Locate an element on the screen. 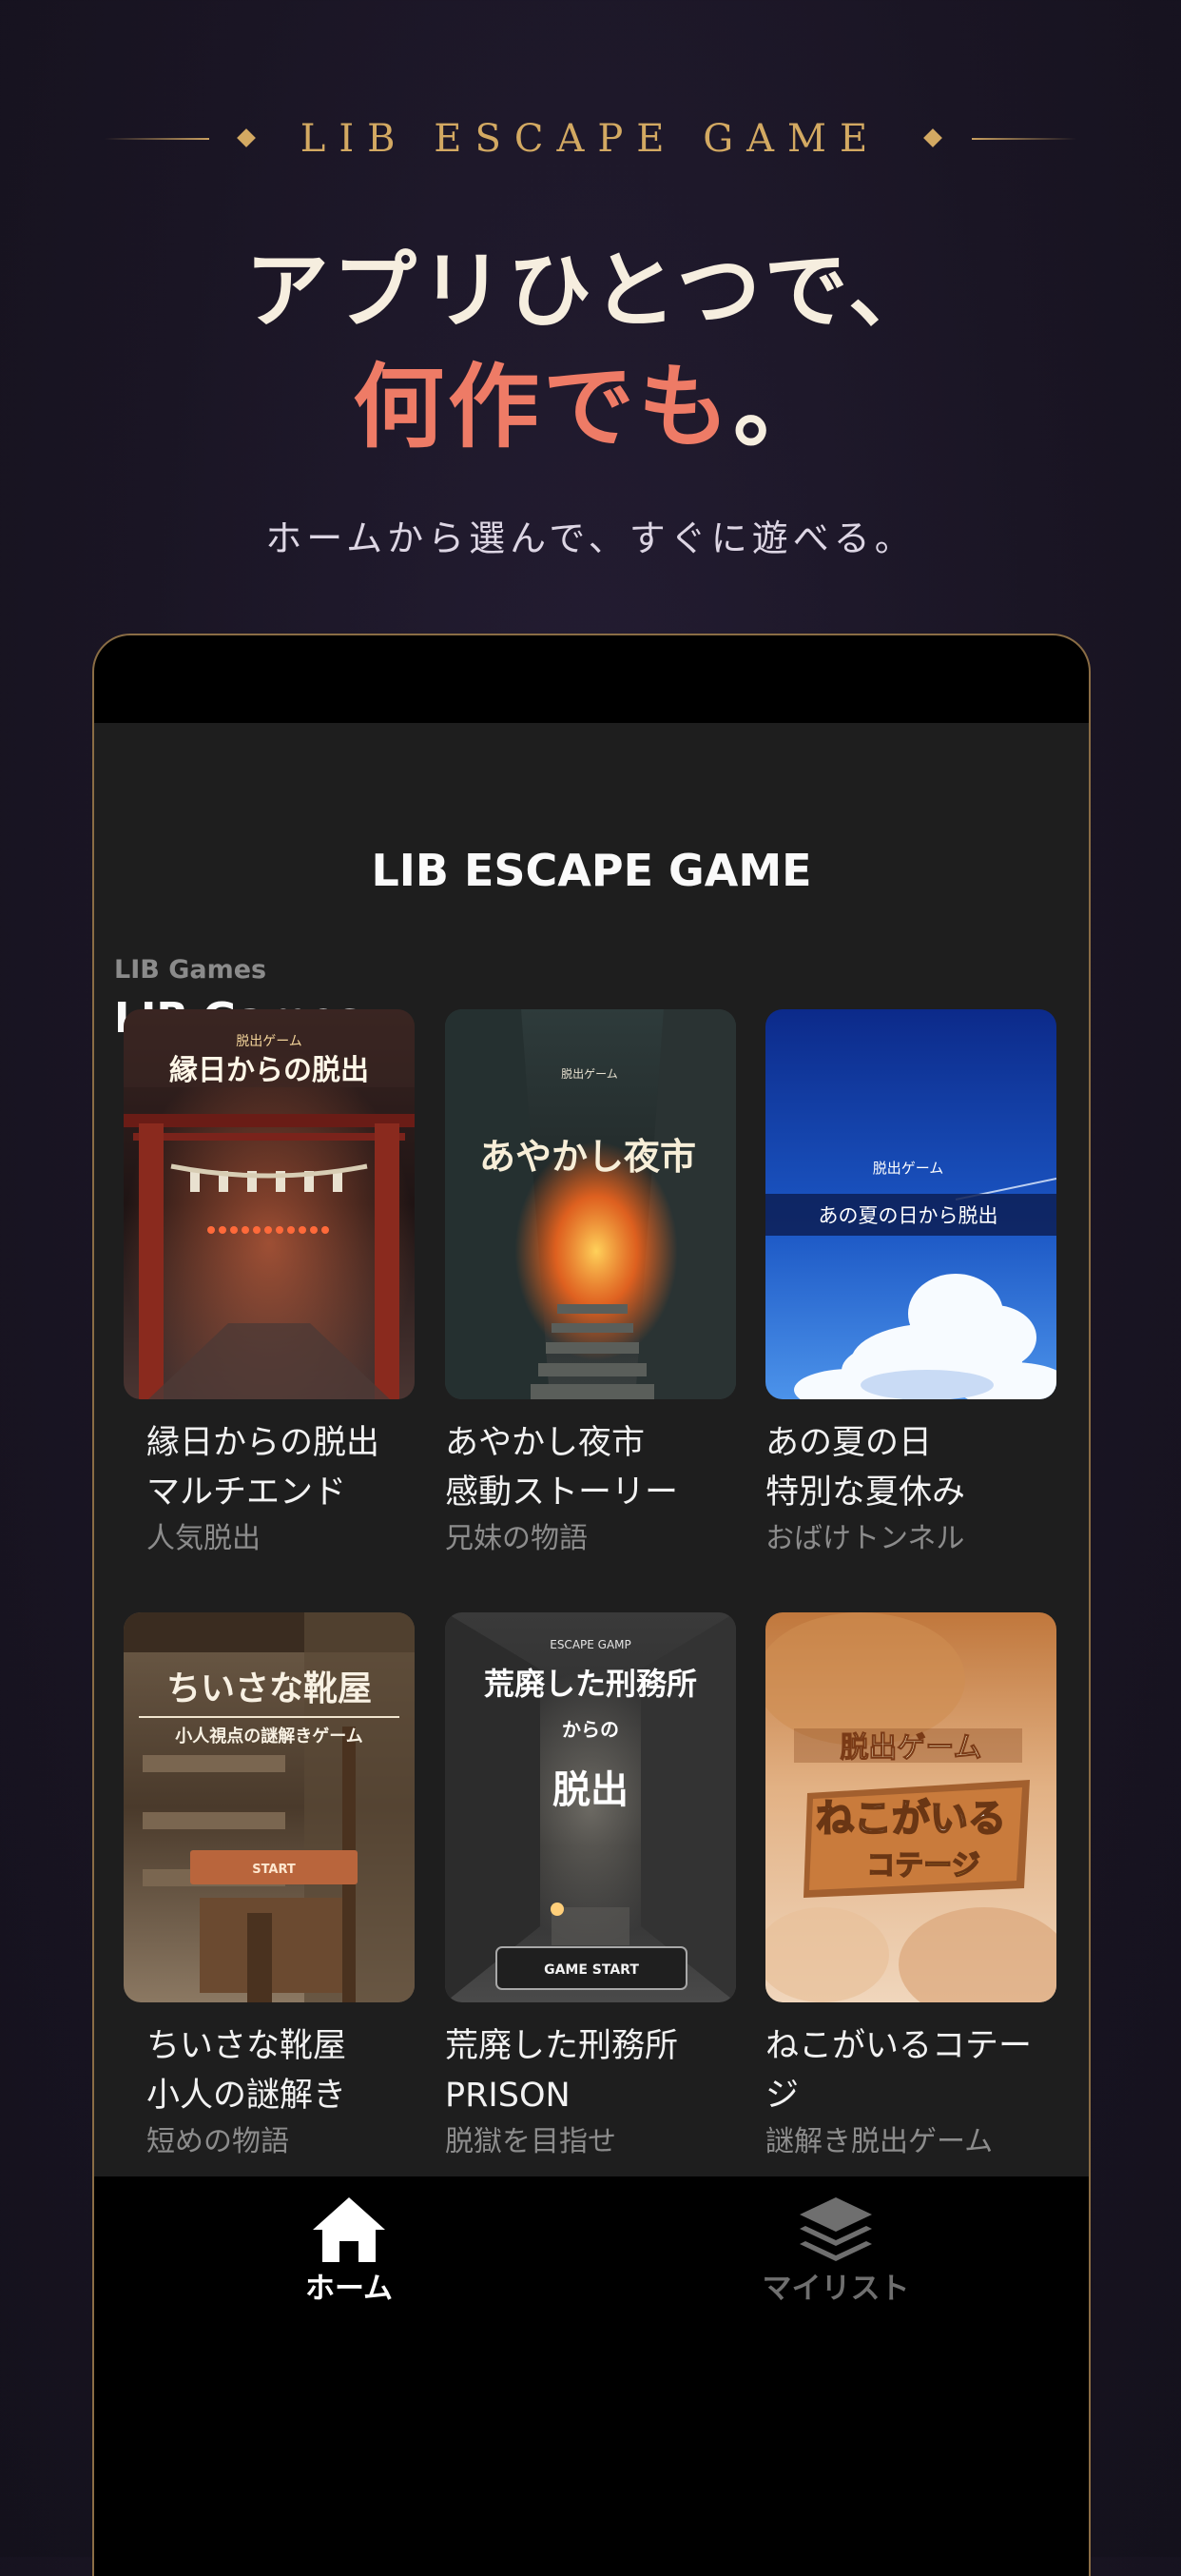 The image size is (1181, 2576). artwork-start-label: START is located at coordinates (274, 1870).